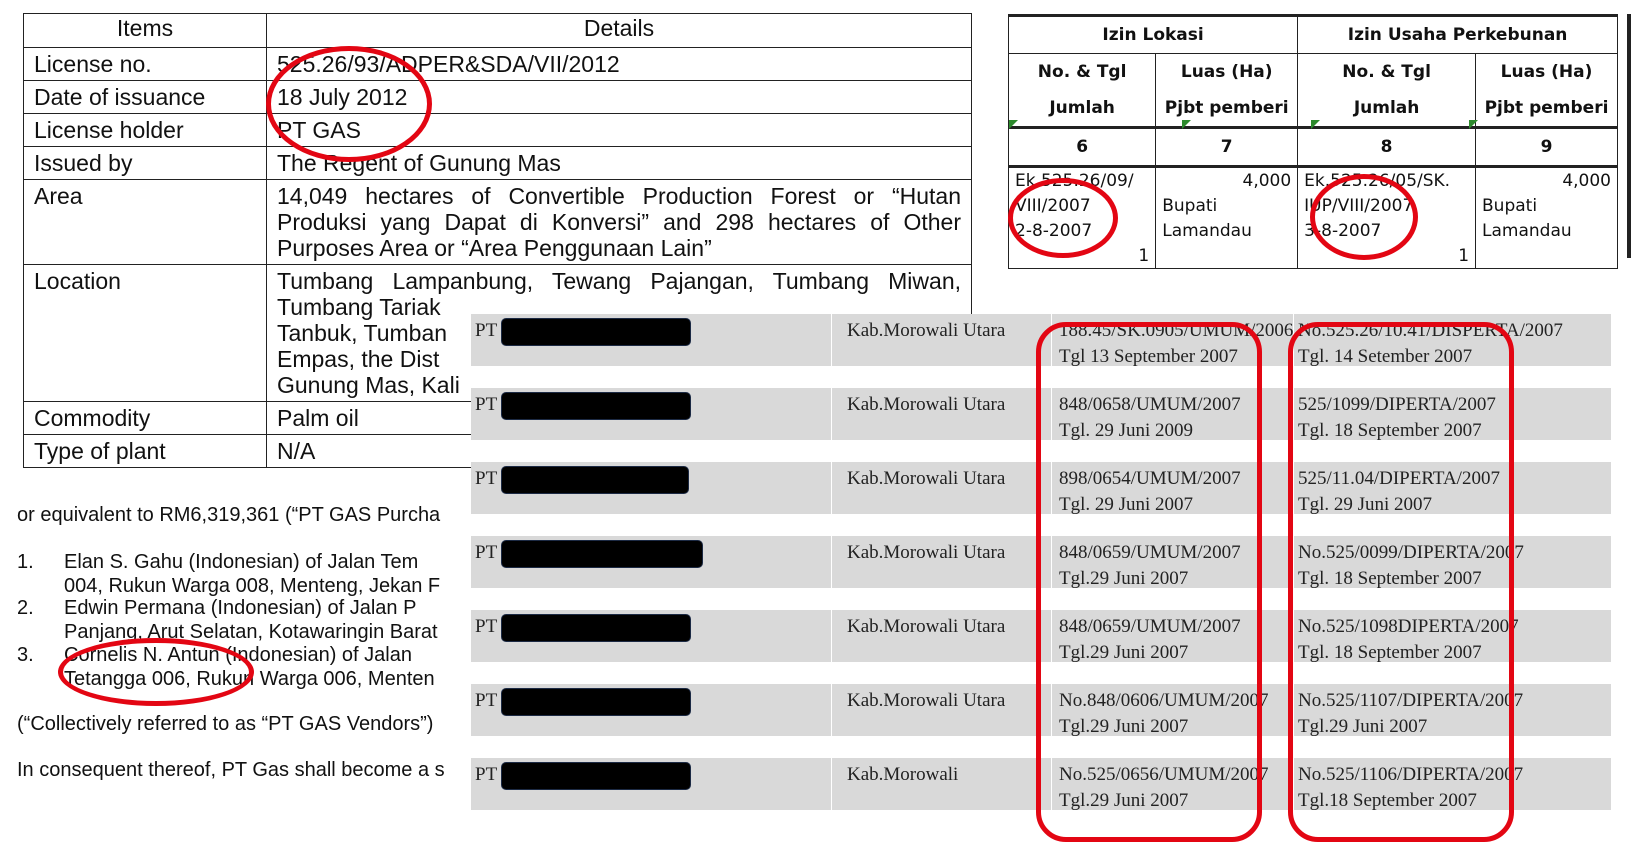 This screenshot has width=1637, height=854. Describe the element at coordinates (1387, 147) in the screenshot. I see `col-number: 8` at that location.